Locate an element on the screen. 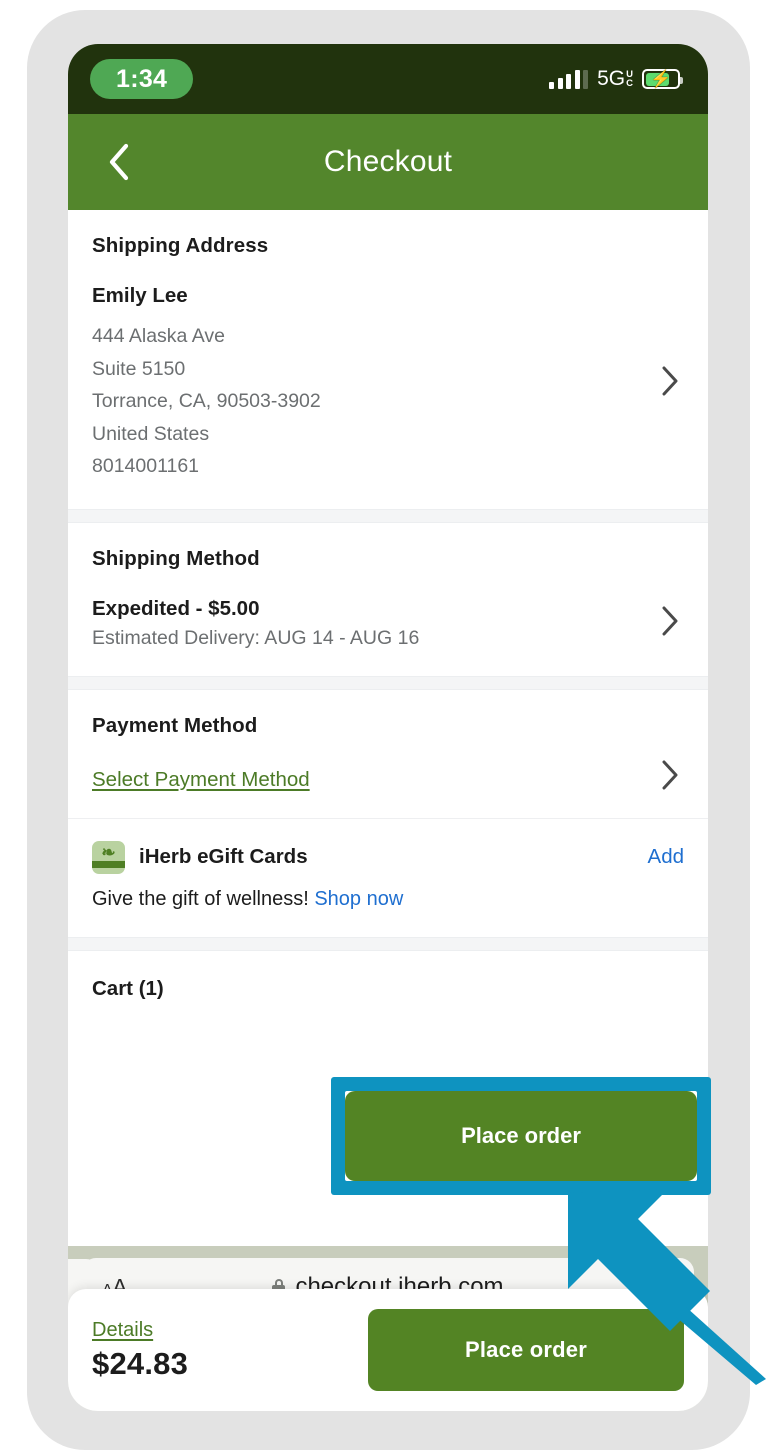 The width and height of the screenshot is (777, 1456). address-line: Suite 5150 is located at coordinates (139, 368).